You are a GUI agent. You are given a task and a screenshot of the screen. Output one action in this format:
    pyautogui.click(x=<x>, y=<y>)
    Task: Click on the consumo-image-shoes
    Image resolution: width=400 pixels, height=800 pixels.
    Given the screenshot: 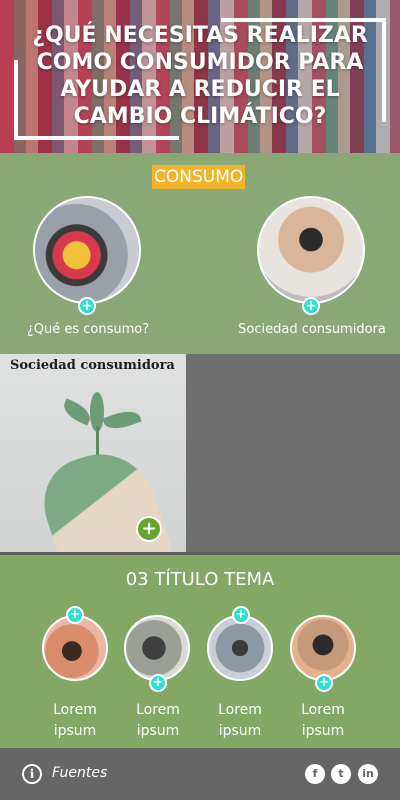 What is the action you would take?
    pyautogui.click(x=311, y=250)
    